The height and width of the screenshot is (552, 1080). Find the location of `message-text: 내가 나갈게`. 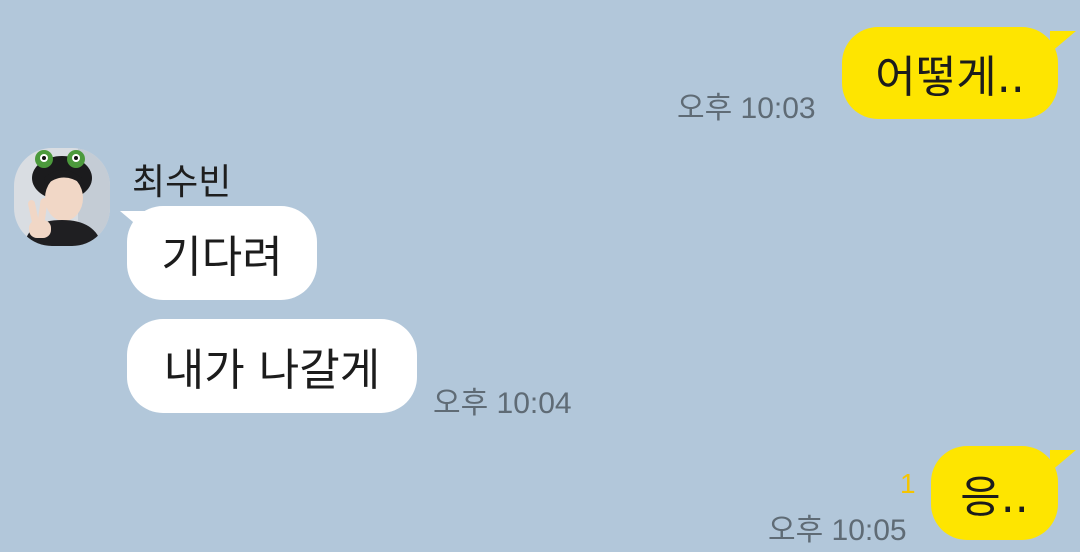

message-text: 내가 나갈게 is located at coordinates (272, 370).